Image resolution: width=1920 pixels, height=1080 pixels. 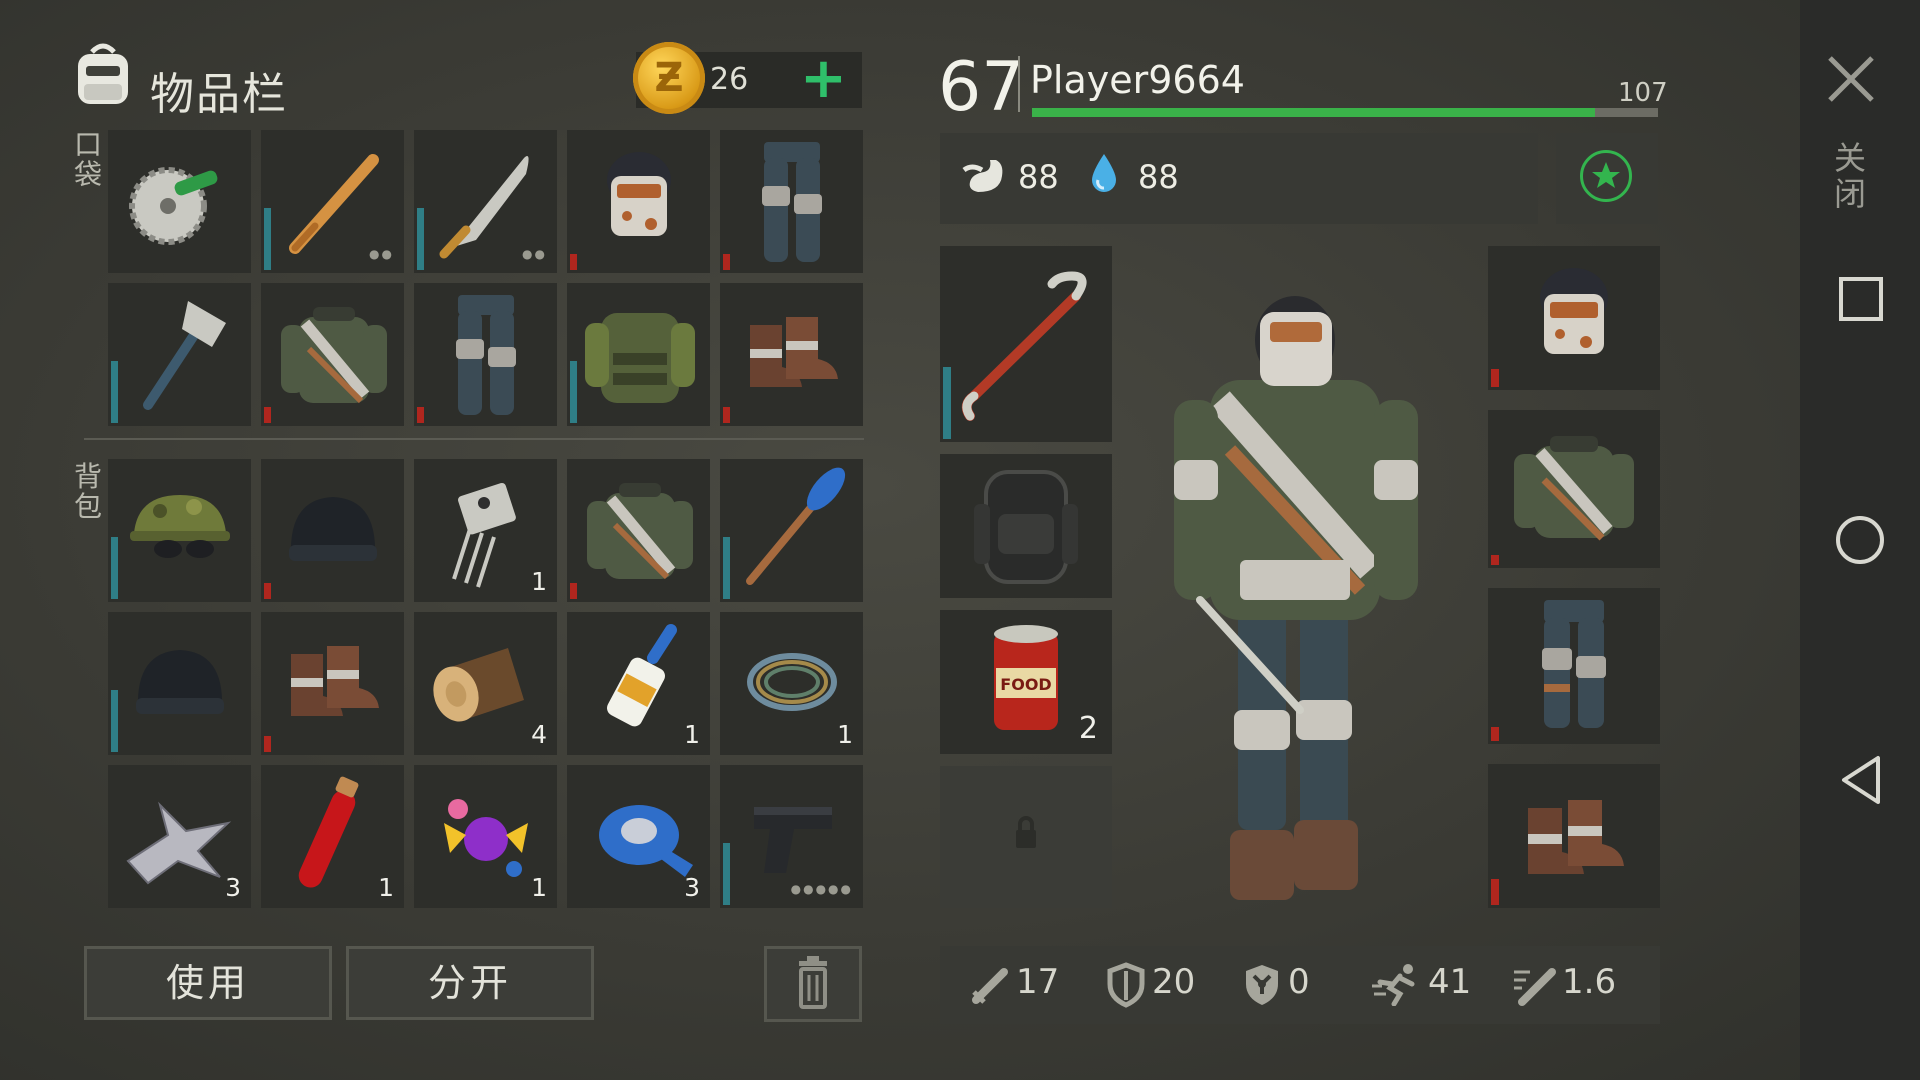 I want to click on defense-shield-icon, so click(x=1126, y=987).